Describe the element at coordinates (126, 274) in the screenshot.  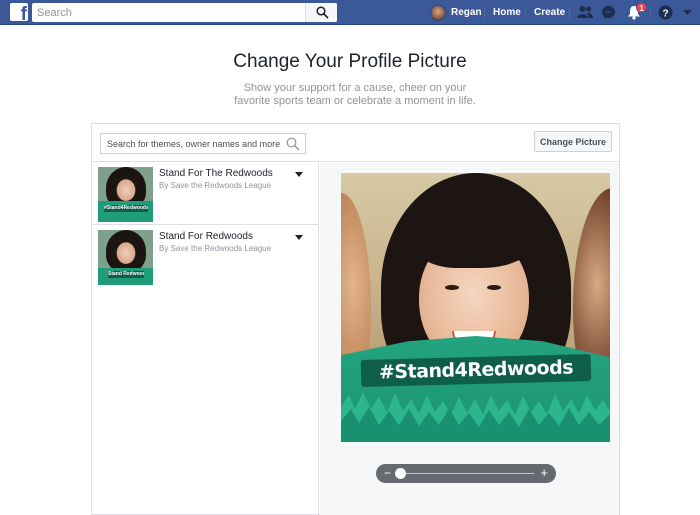
I see `frame-thumbnail-label: Stand Redwoods` at that location.